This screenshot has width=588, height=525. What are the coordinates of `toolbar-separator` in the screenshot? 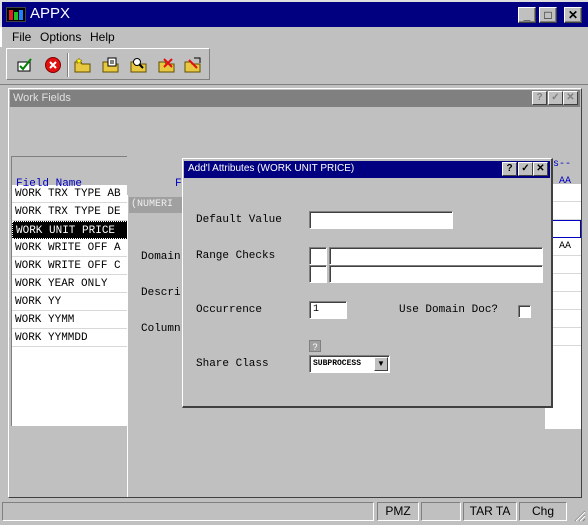 It's located at (68, 65).